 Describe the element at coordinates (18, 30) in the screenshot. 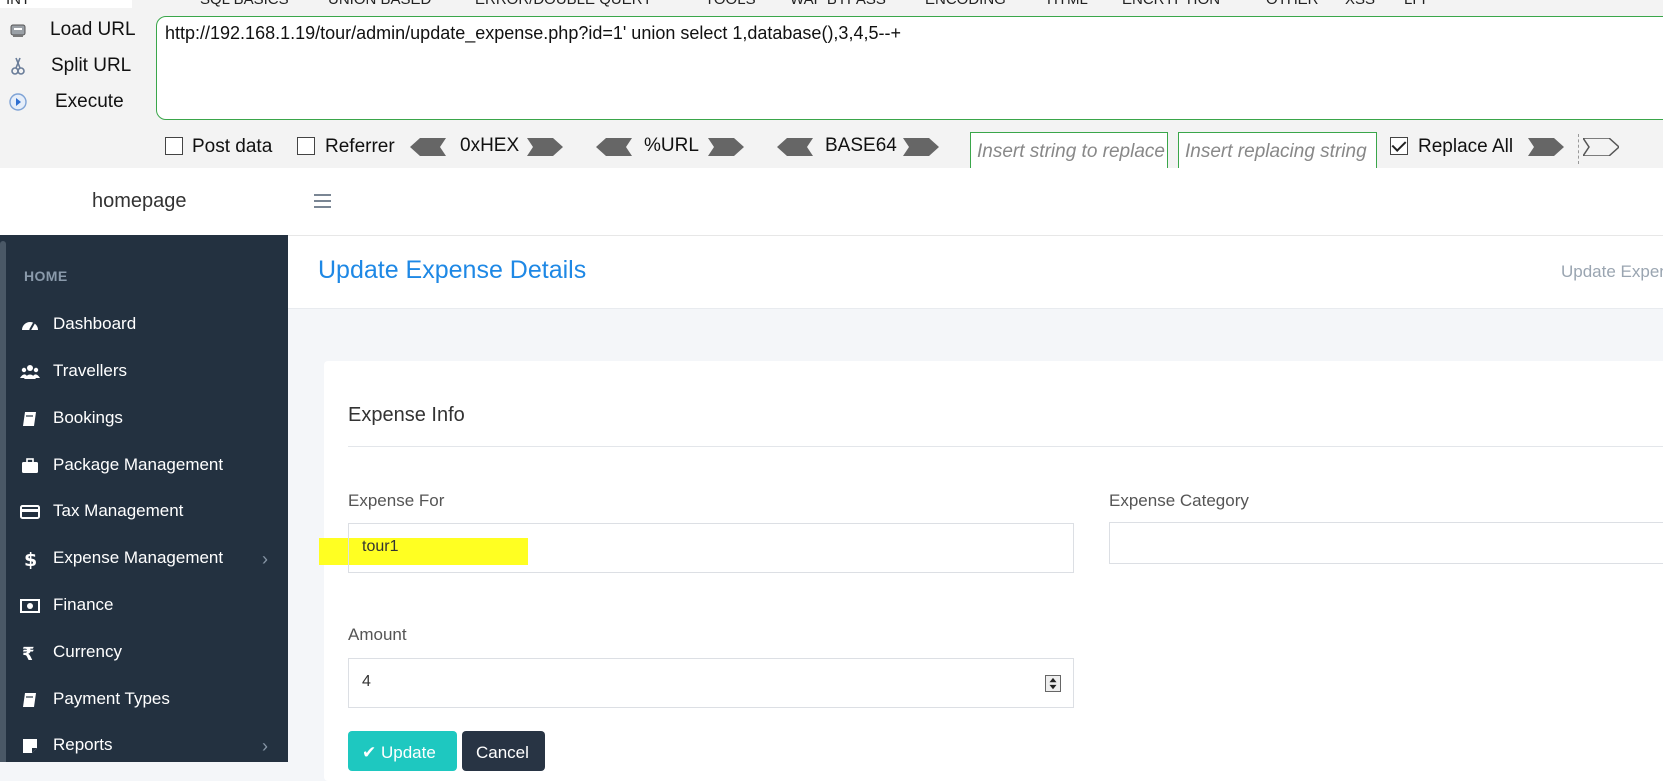

I see `load-url-icon` at that location.